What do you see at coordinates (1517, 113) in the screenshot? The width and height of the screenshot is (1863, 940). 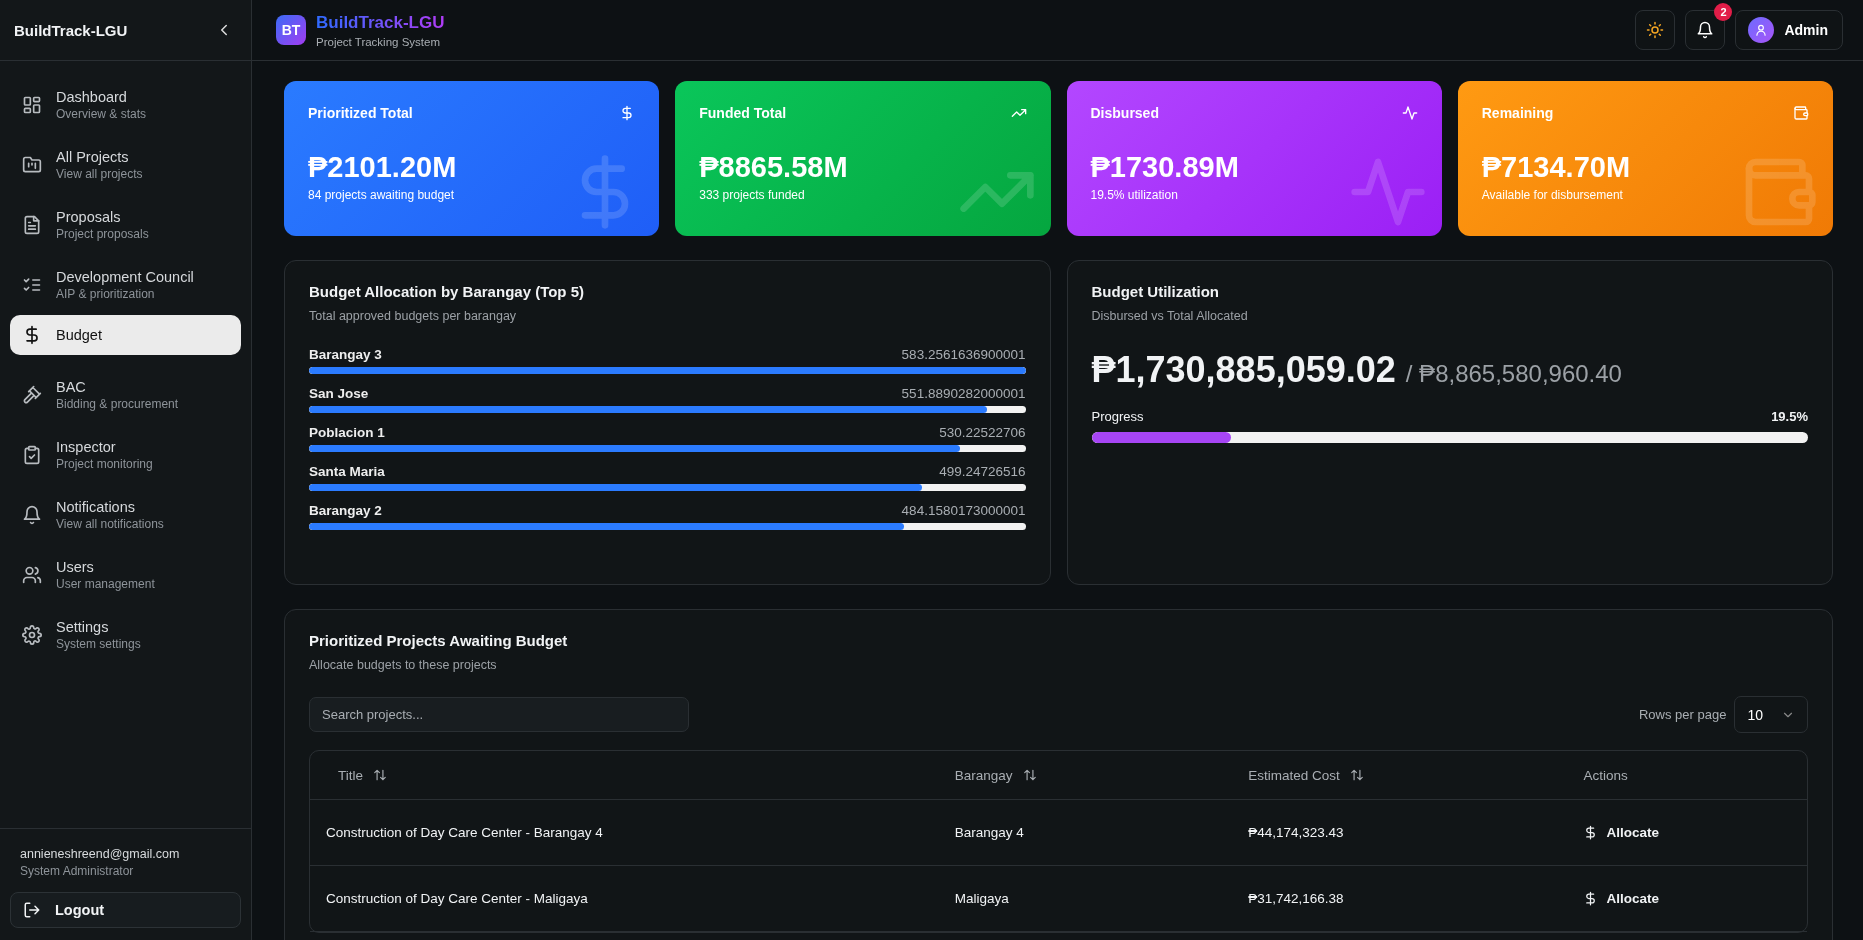 I see `stat-title: Remaining` at bounding box center [1517, 113].